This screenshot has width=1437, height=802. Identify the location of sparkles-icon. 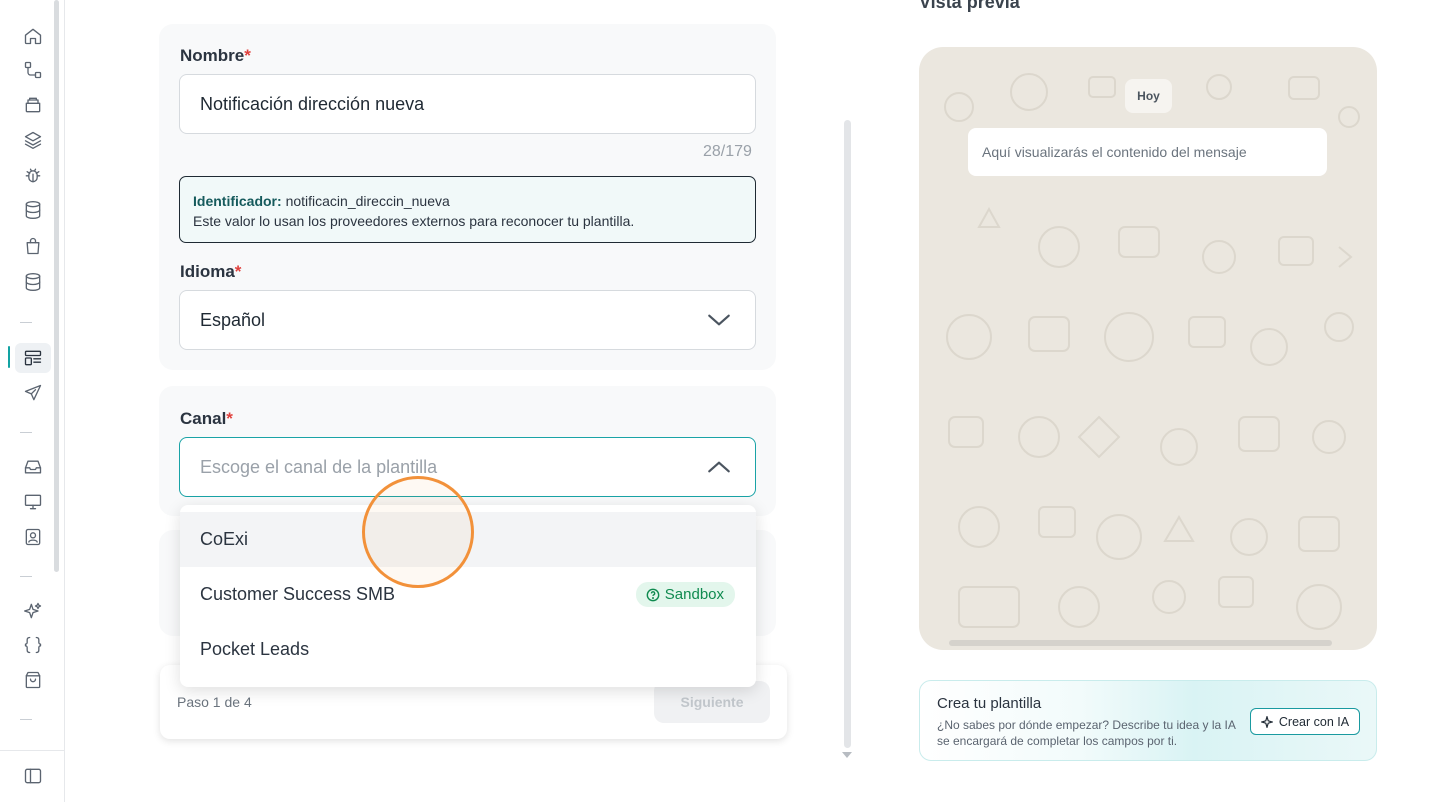
(33, 611).